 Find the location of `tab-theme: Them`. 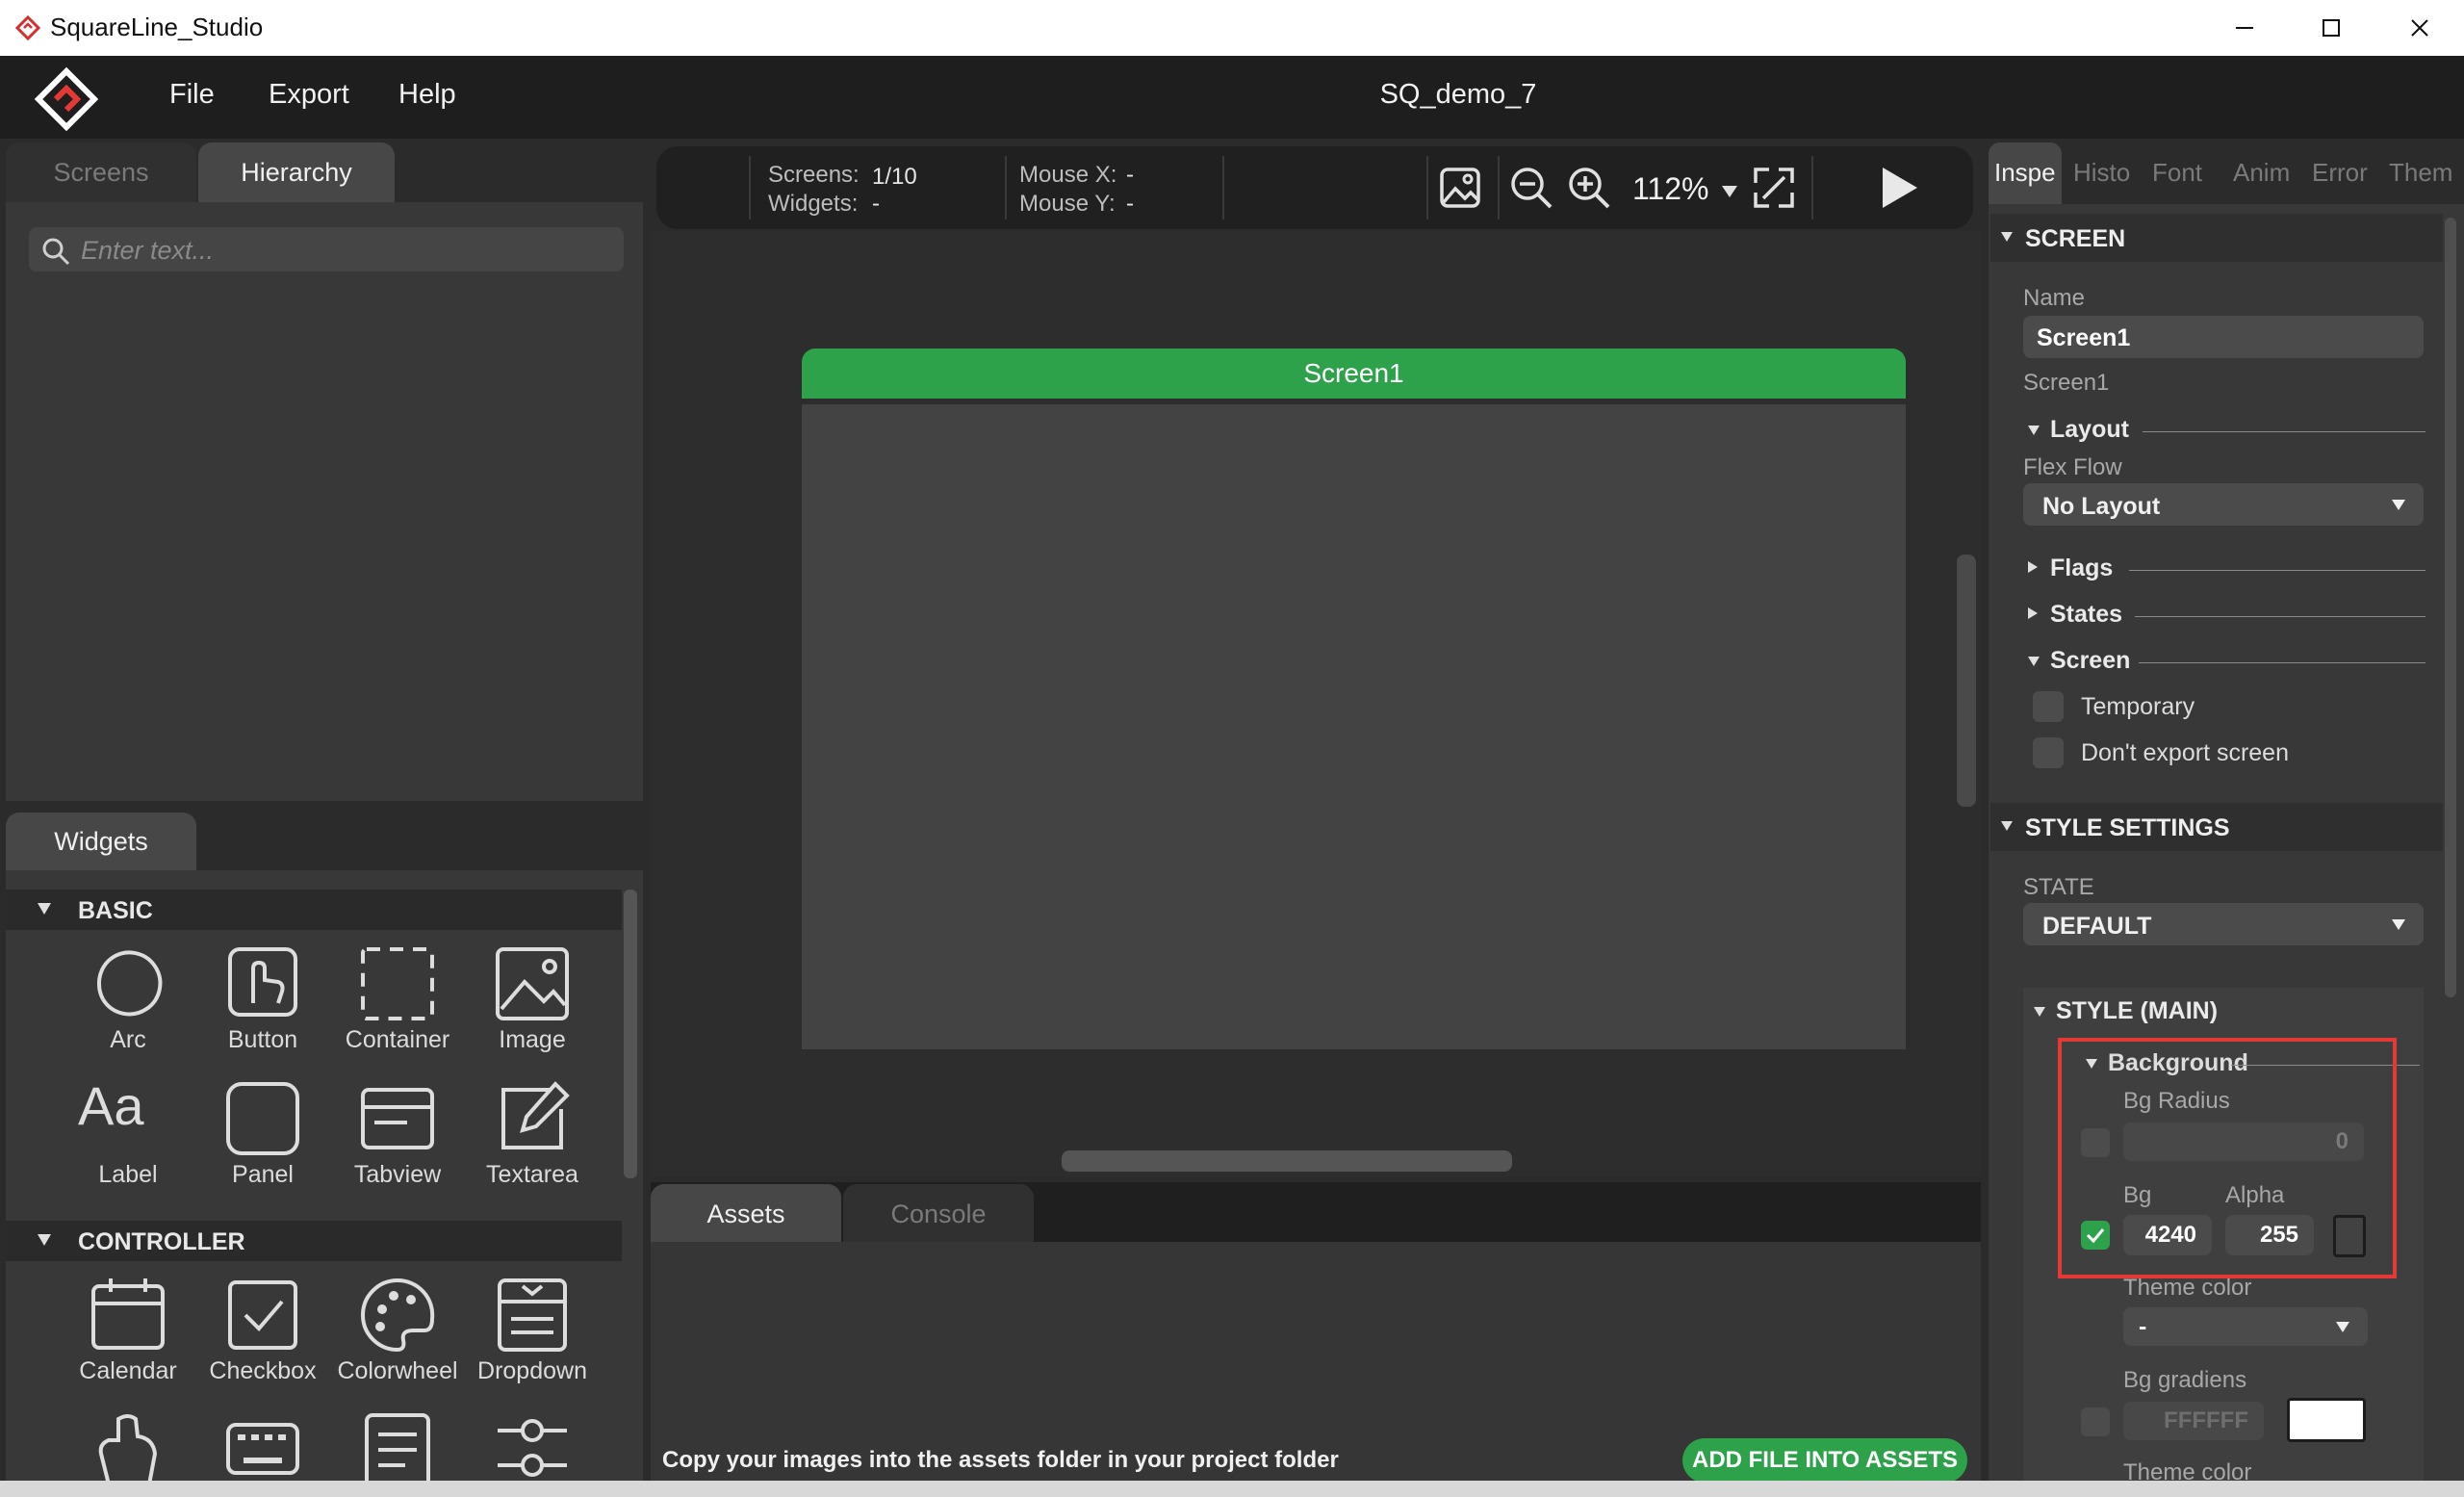

tab-theme: Them is located at coordinates (2420, 173).